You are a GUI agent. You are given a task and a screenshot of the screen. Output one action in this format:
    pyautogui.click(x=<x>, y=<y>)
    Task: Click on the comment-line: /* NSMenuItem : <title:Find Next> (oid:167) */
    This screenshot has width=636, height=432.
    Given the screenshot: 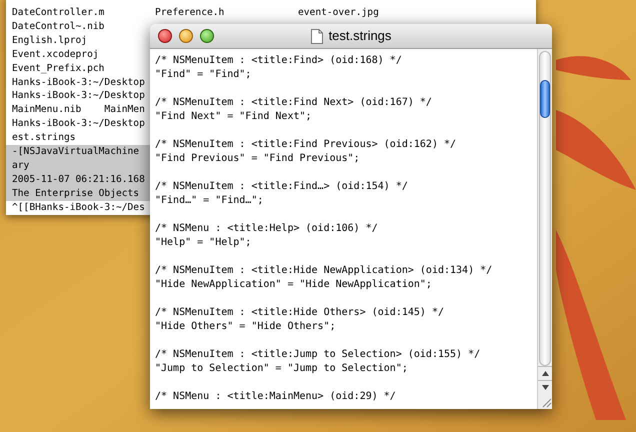 What is the action you would take?
    pyautogui.click(x=293, y=103)
    